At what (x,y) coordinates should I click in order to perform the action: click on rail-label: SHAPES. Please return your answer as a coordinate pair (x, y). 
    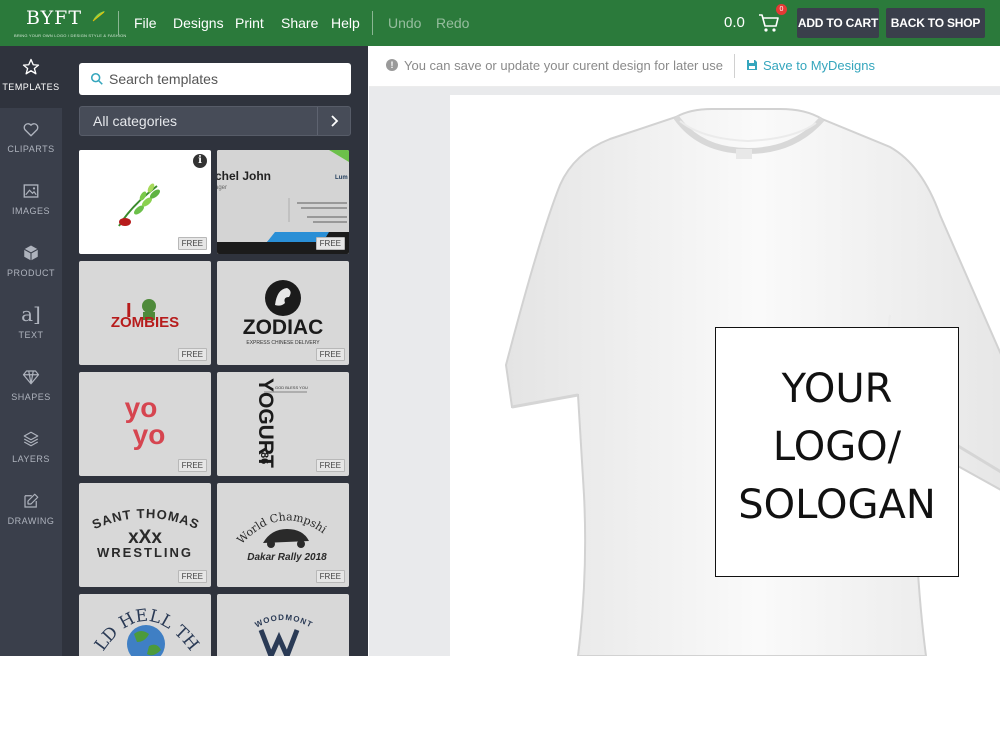
    Looking at the image, I should click on (31, 397).